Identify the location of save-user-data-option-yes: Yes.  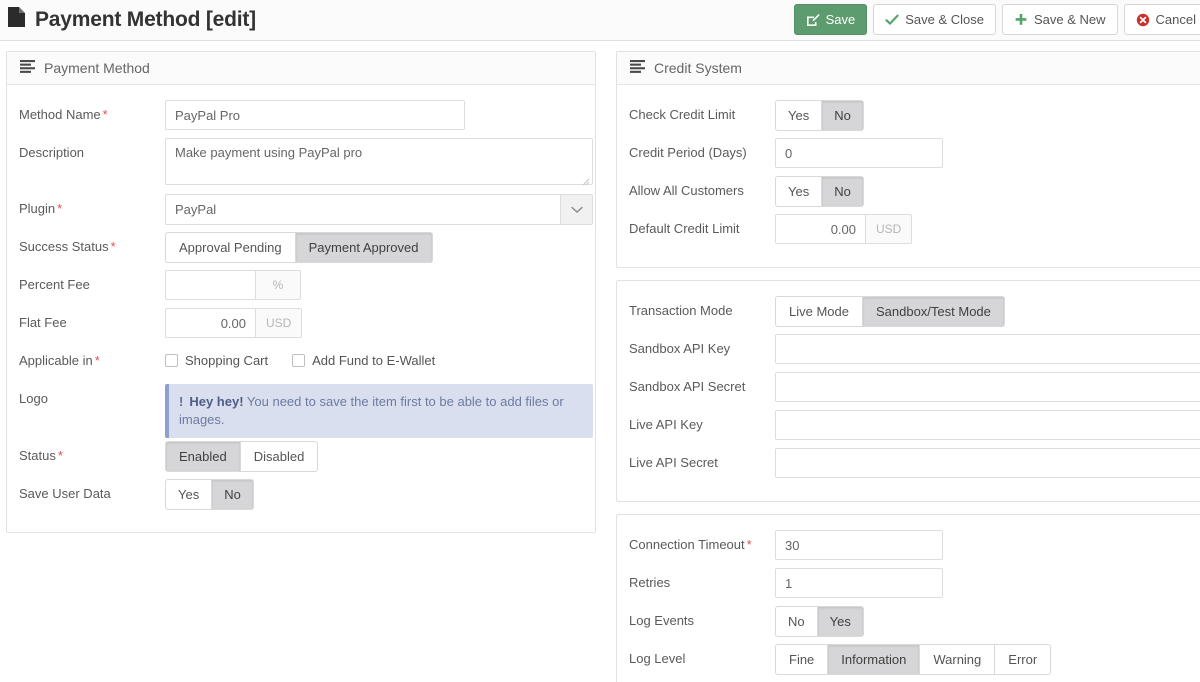
(188, 494).